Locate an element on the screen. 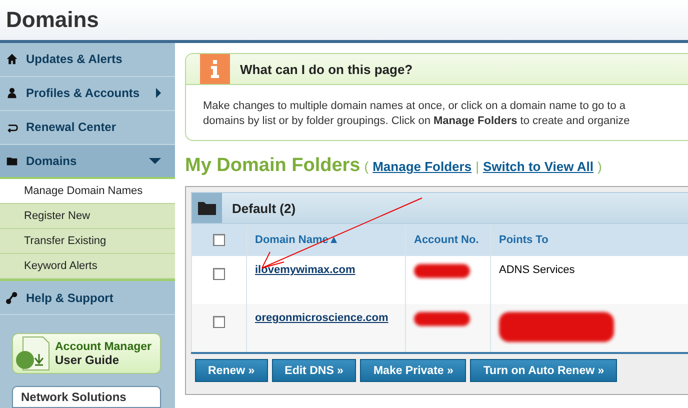 The image size is (688, 408). home-icon is located at coordinates (12, 59).